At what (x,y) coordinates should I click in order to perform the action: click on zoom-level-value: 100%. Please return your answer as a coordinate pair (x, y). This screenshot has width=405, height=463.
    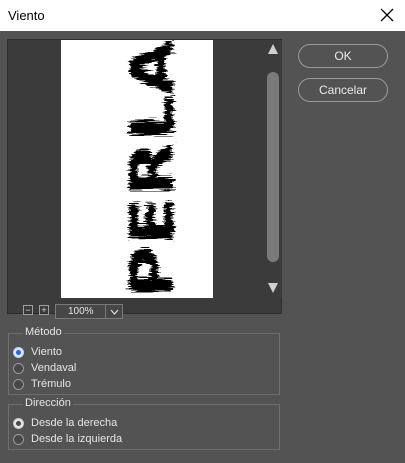
    Looking at the image, I should click on (81, 311).